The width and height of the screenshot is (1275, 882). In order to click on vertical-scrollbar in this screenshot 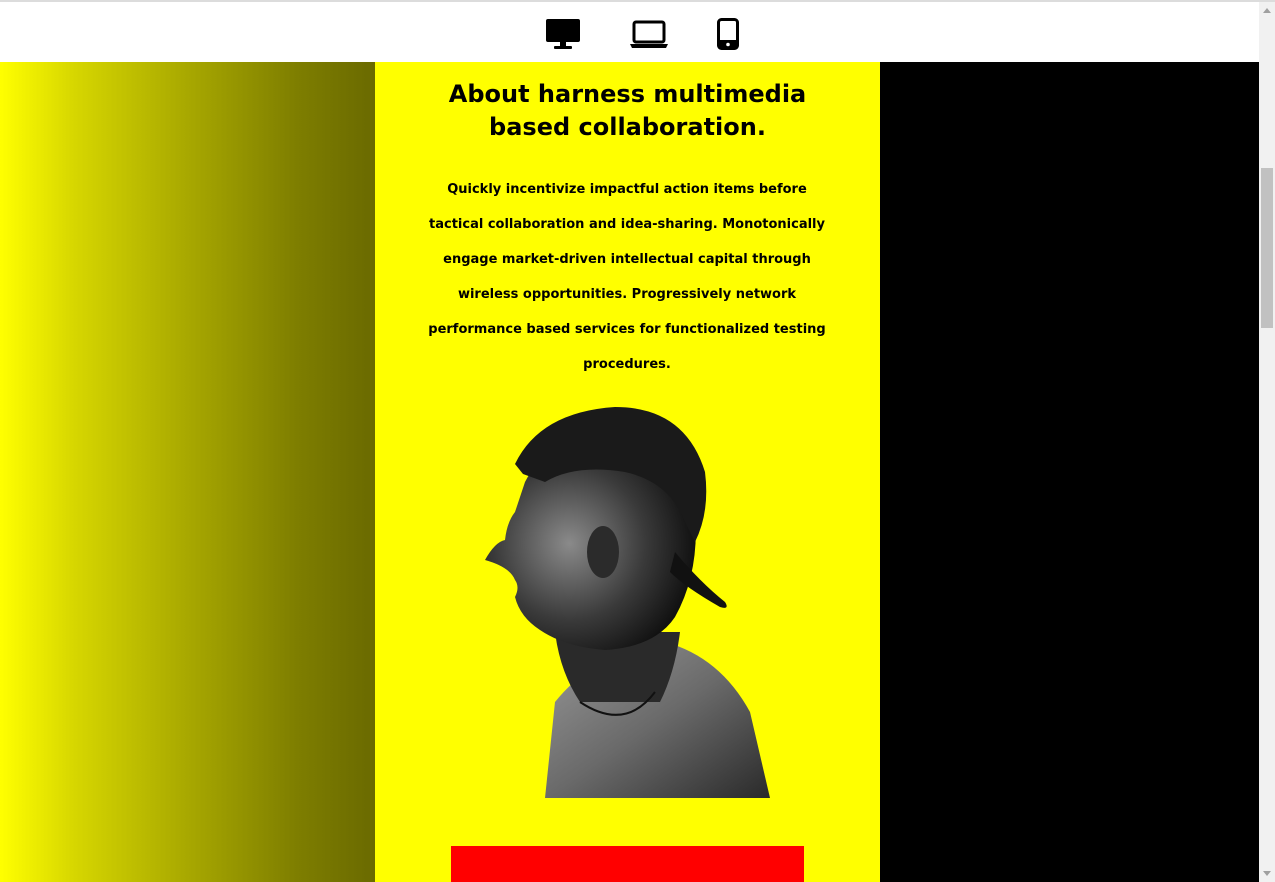, I will do `click(1267, 442)`.